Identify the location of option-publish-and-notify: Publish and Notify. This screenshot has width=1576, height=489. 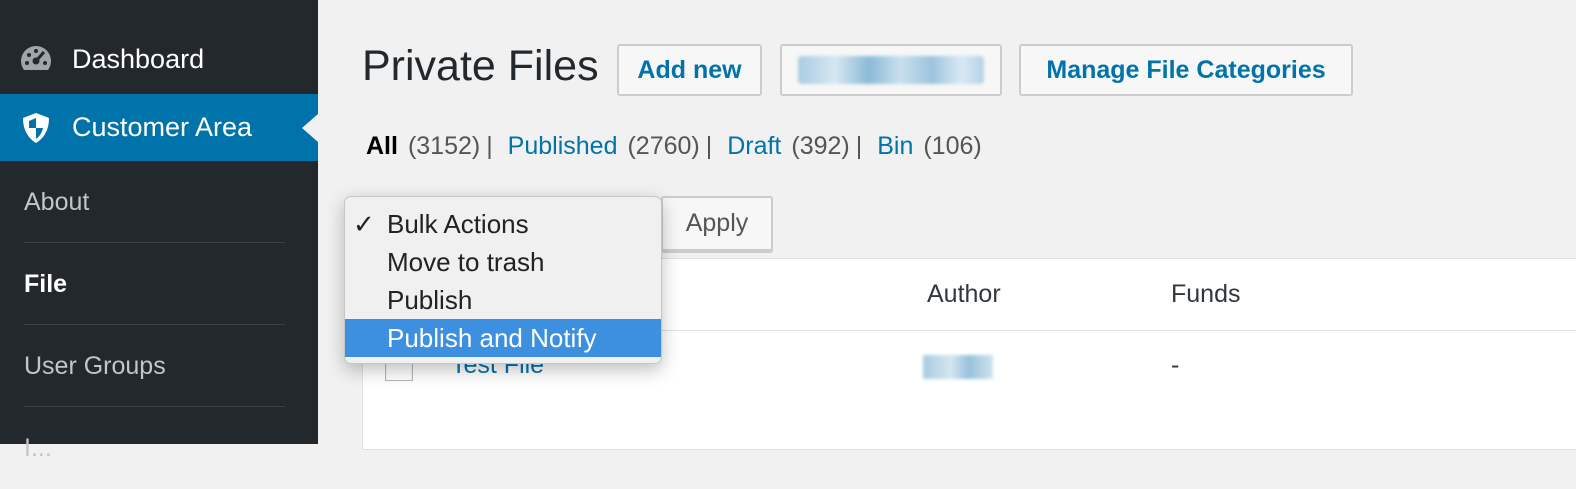
(503, 338).